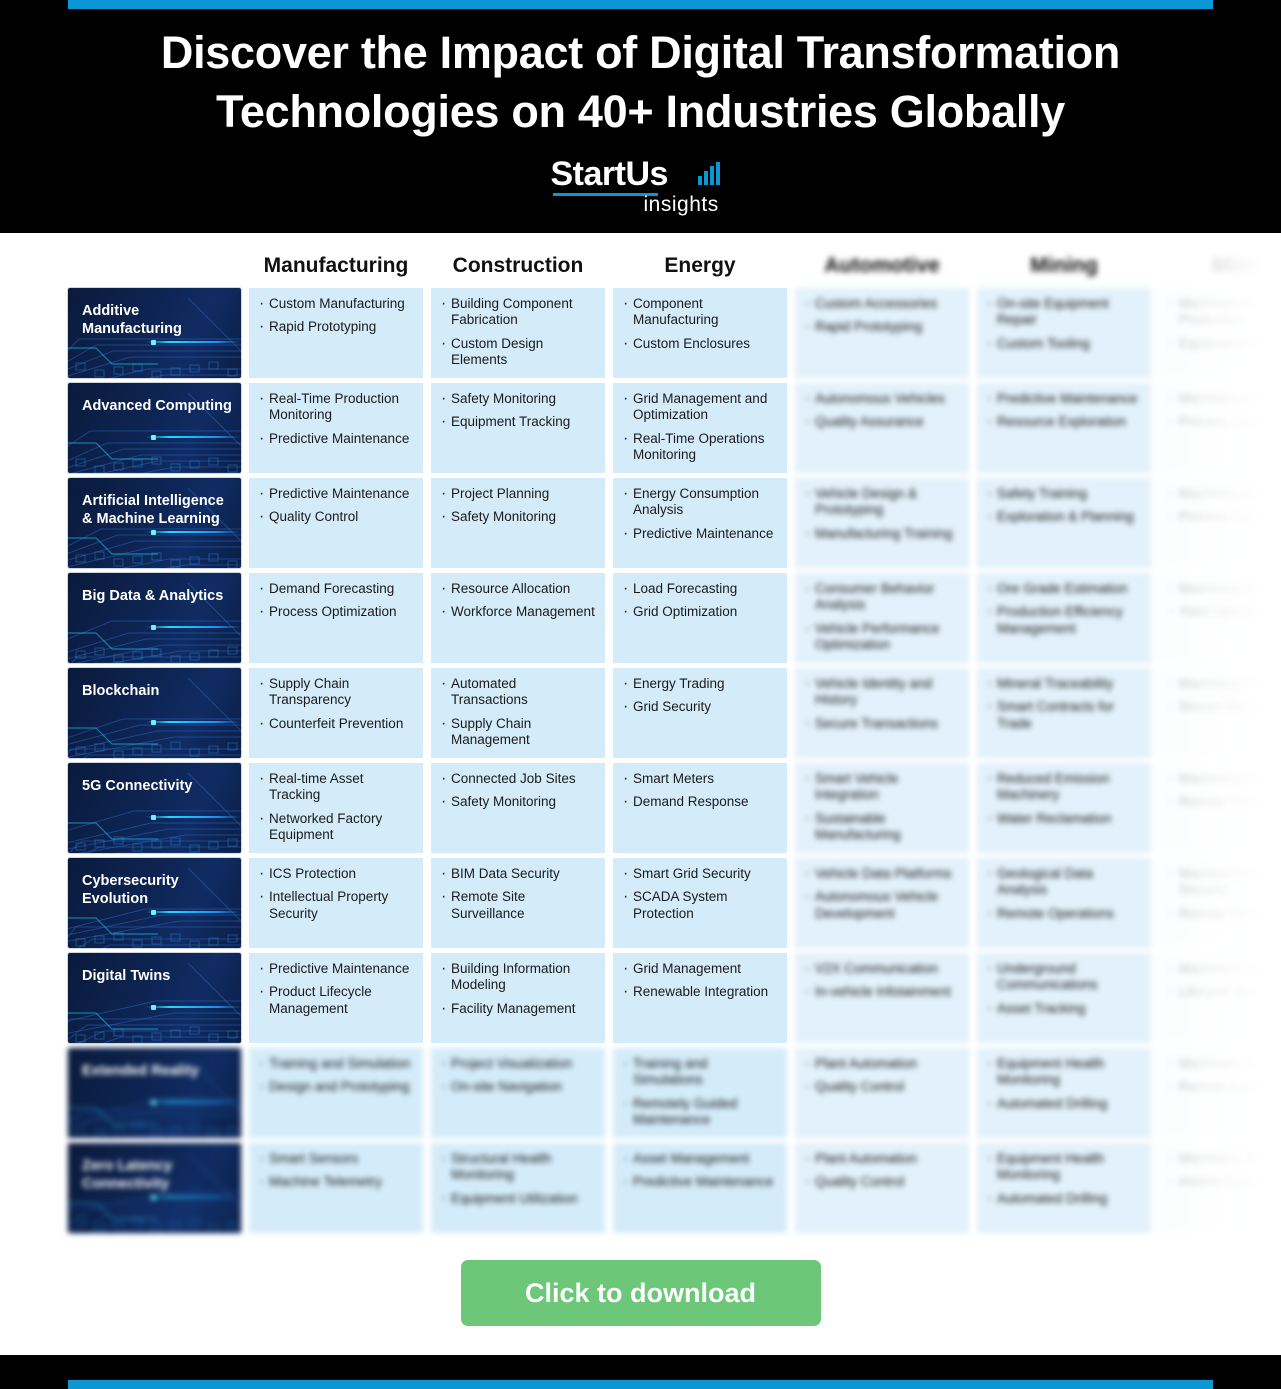 The height and width of the screenshot is (1389, 1281). I want to click on use-case-item: On-site Equipment Repair, so click(1064, 312).